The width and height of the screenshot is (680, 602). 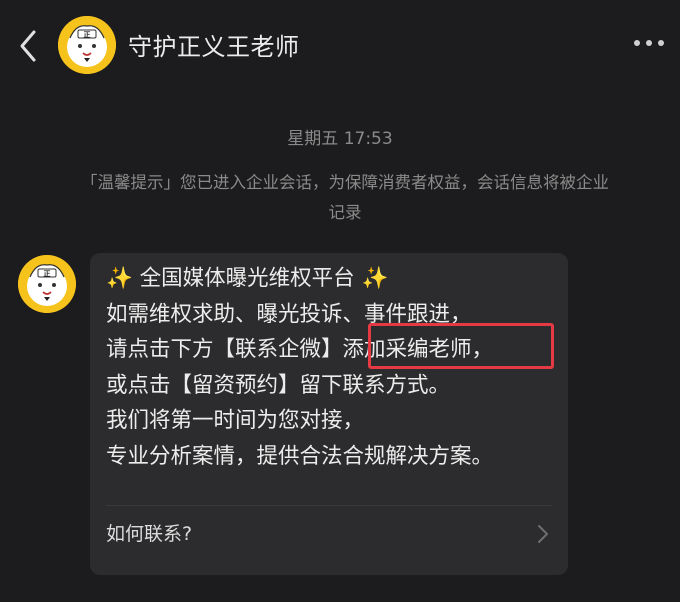 What do you see at coordinates (149, 532) in the screenshot?
I see `how-to-contact-link: 如何联系?` at bounding box center [149, 532].